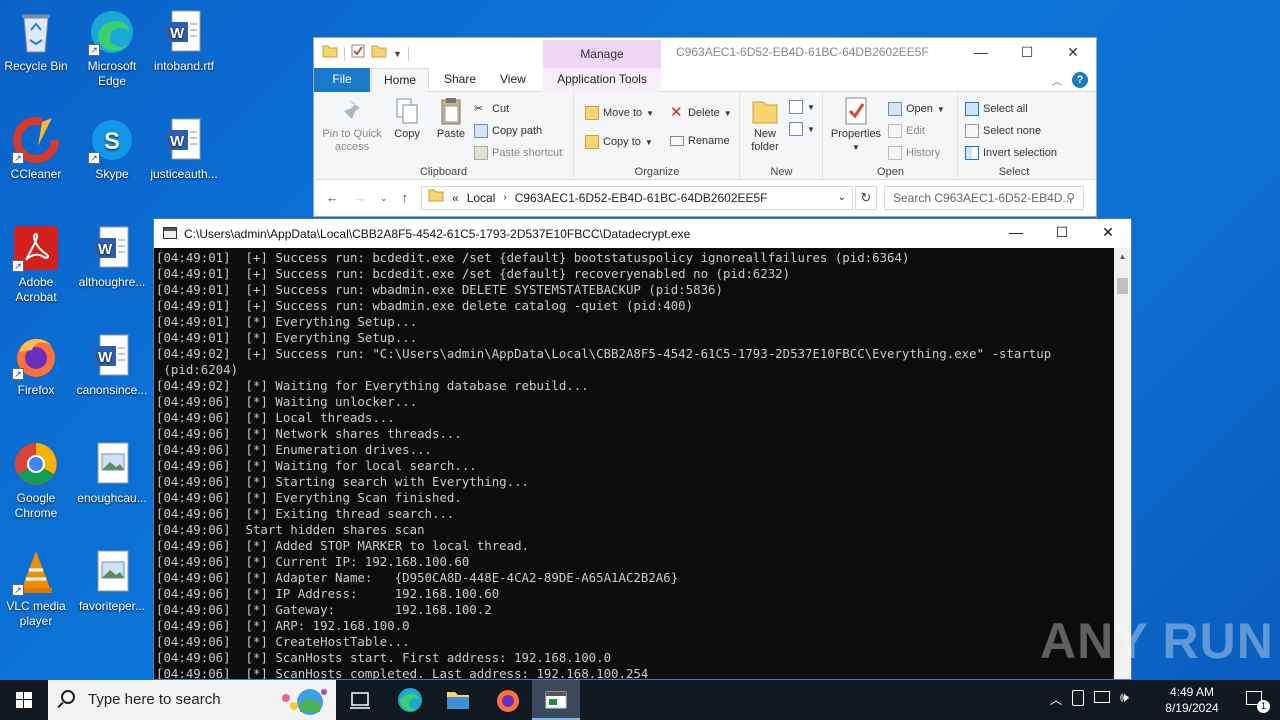 Image resolution: width=1280 pixels, height=720 pixels. Describe the element at coordinates (1014, 172) in the screenshot. I see `select-group-label: Select` at that location.